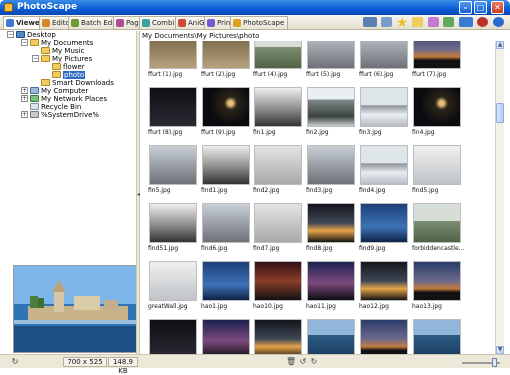 The width and height of the screenshot is (510, 375). I want to click on slideshow-icon, so click(369, 22).